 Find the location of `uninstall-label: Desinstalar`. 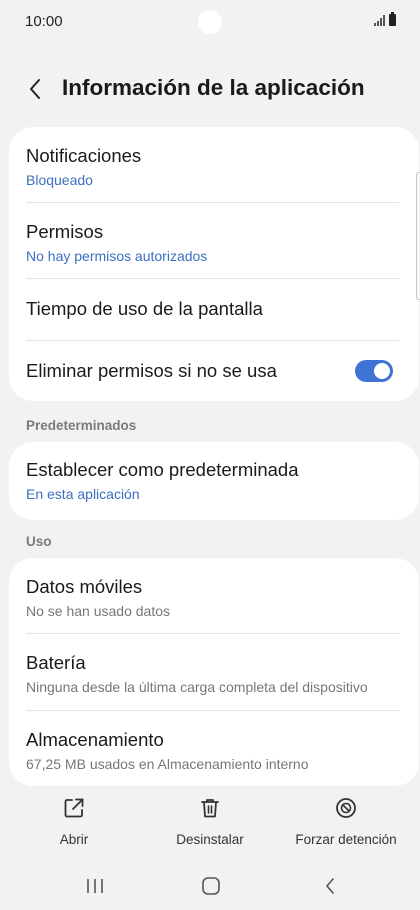

uninstall-label: Desinstalar is located at coordinates (210, 839).